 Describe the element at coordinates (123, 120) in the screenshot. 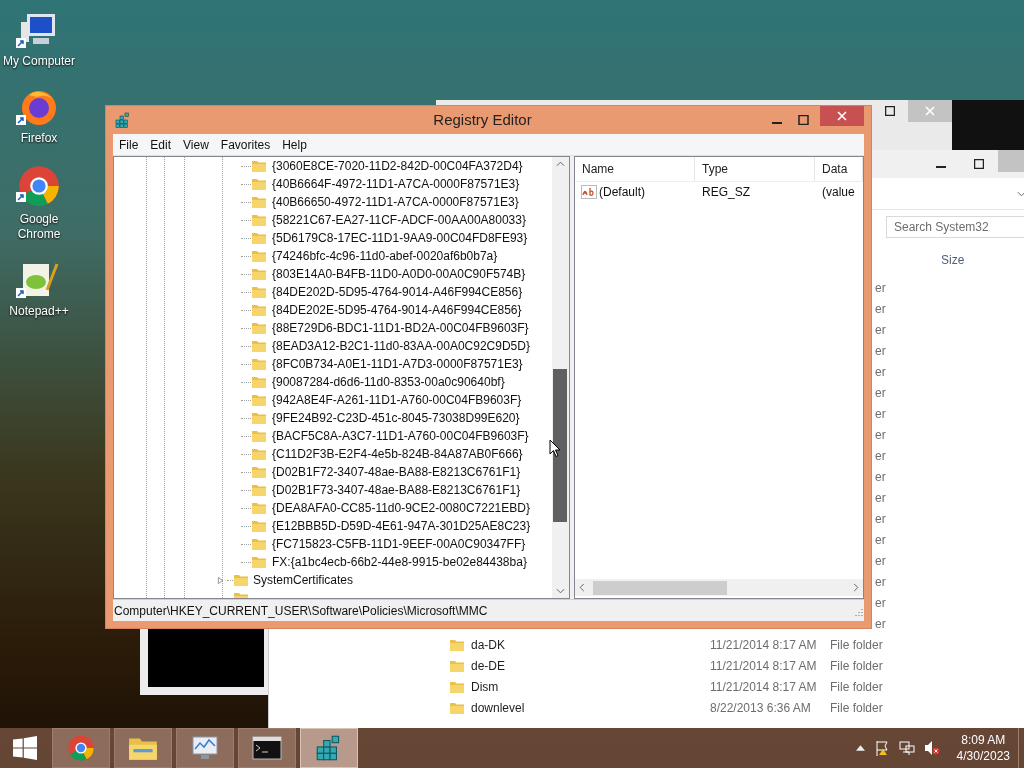

I see `cubes-icon` at that location.